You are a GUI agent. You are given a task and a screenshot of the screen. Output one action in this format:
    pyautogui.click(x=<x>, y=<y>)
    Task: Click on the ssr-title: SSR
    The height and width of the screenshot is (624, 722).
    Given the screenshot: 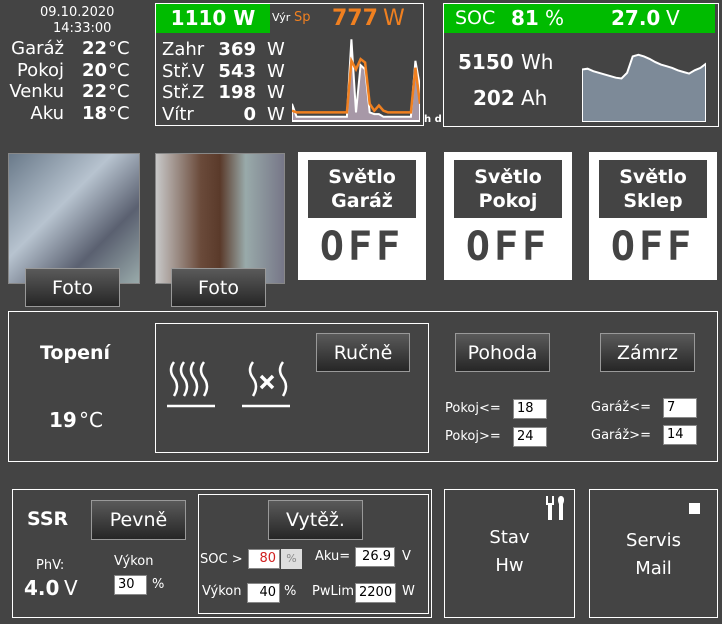 What is the action you would take?
    pyautogui.click(x=48, y=519)
    